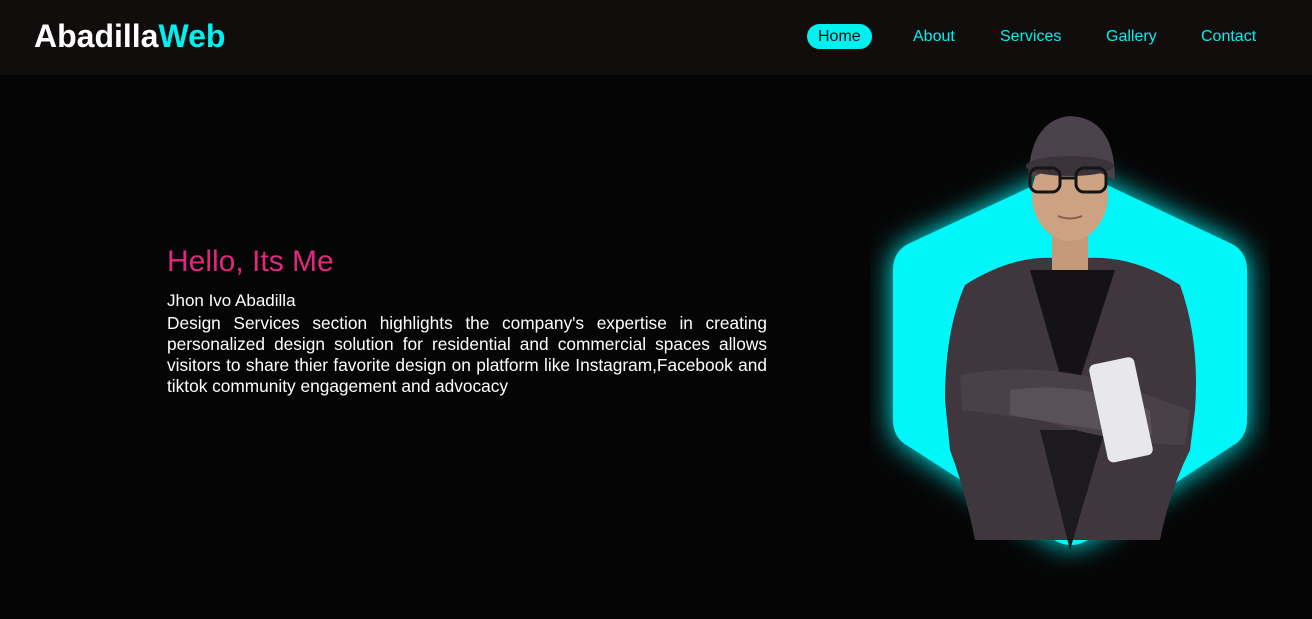 This screenshot has height=619, width=1312. I want to click on nav-home: Home, so click(839, 36).